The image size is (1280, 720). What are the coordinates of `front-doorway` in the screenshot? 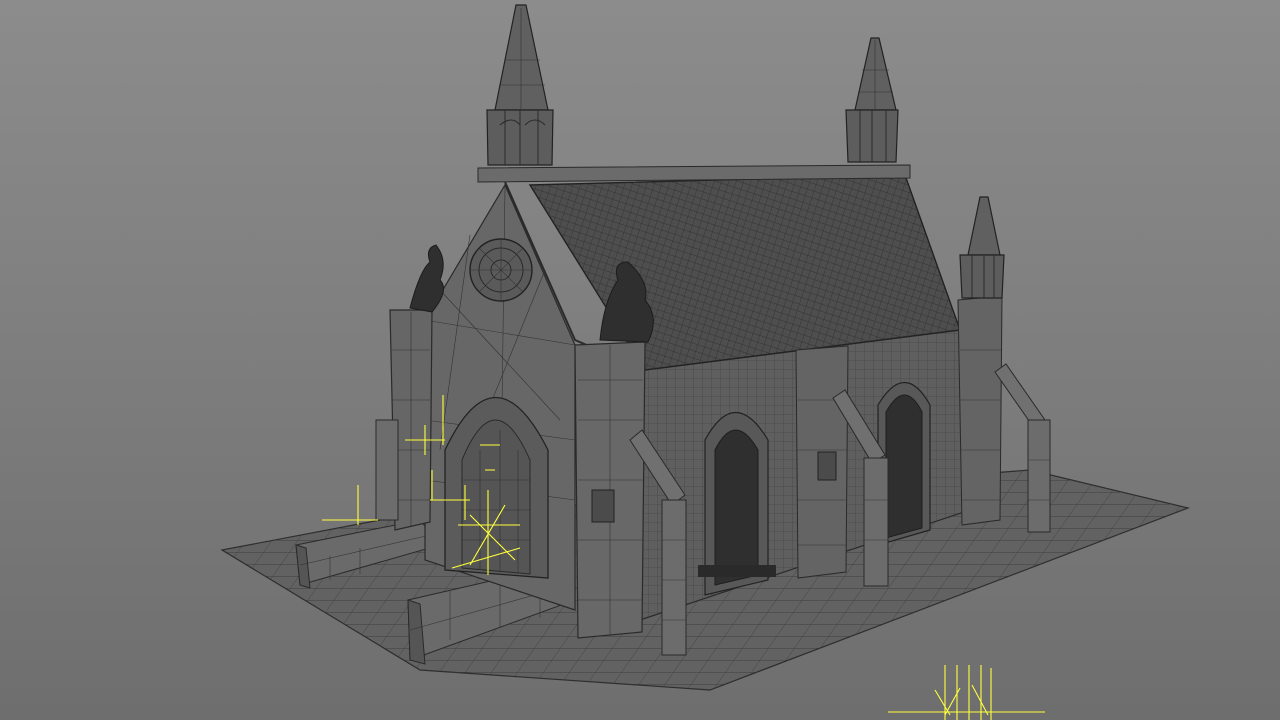 It's located at (496, 487).